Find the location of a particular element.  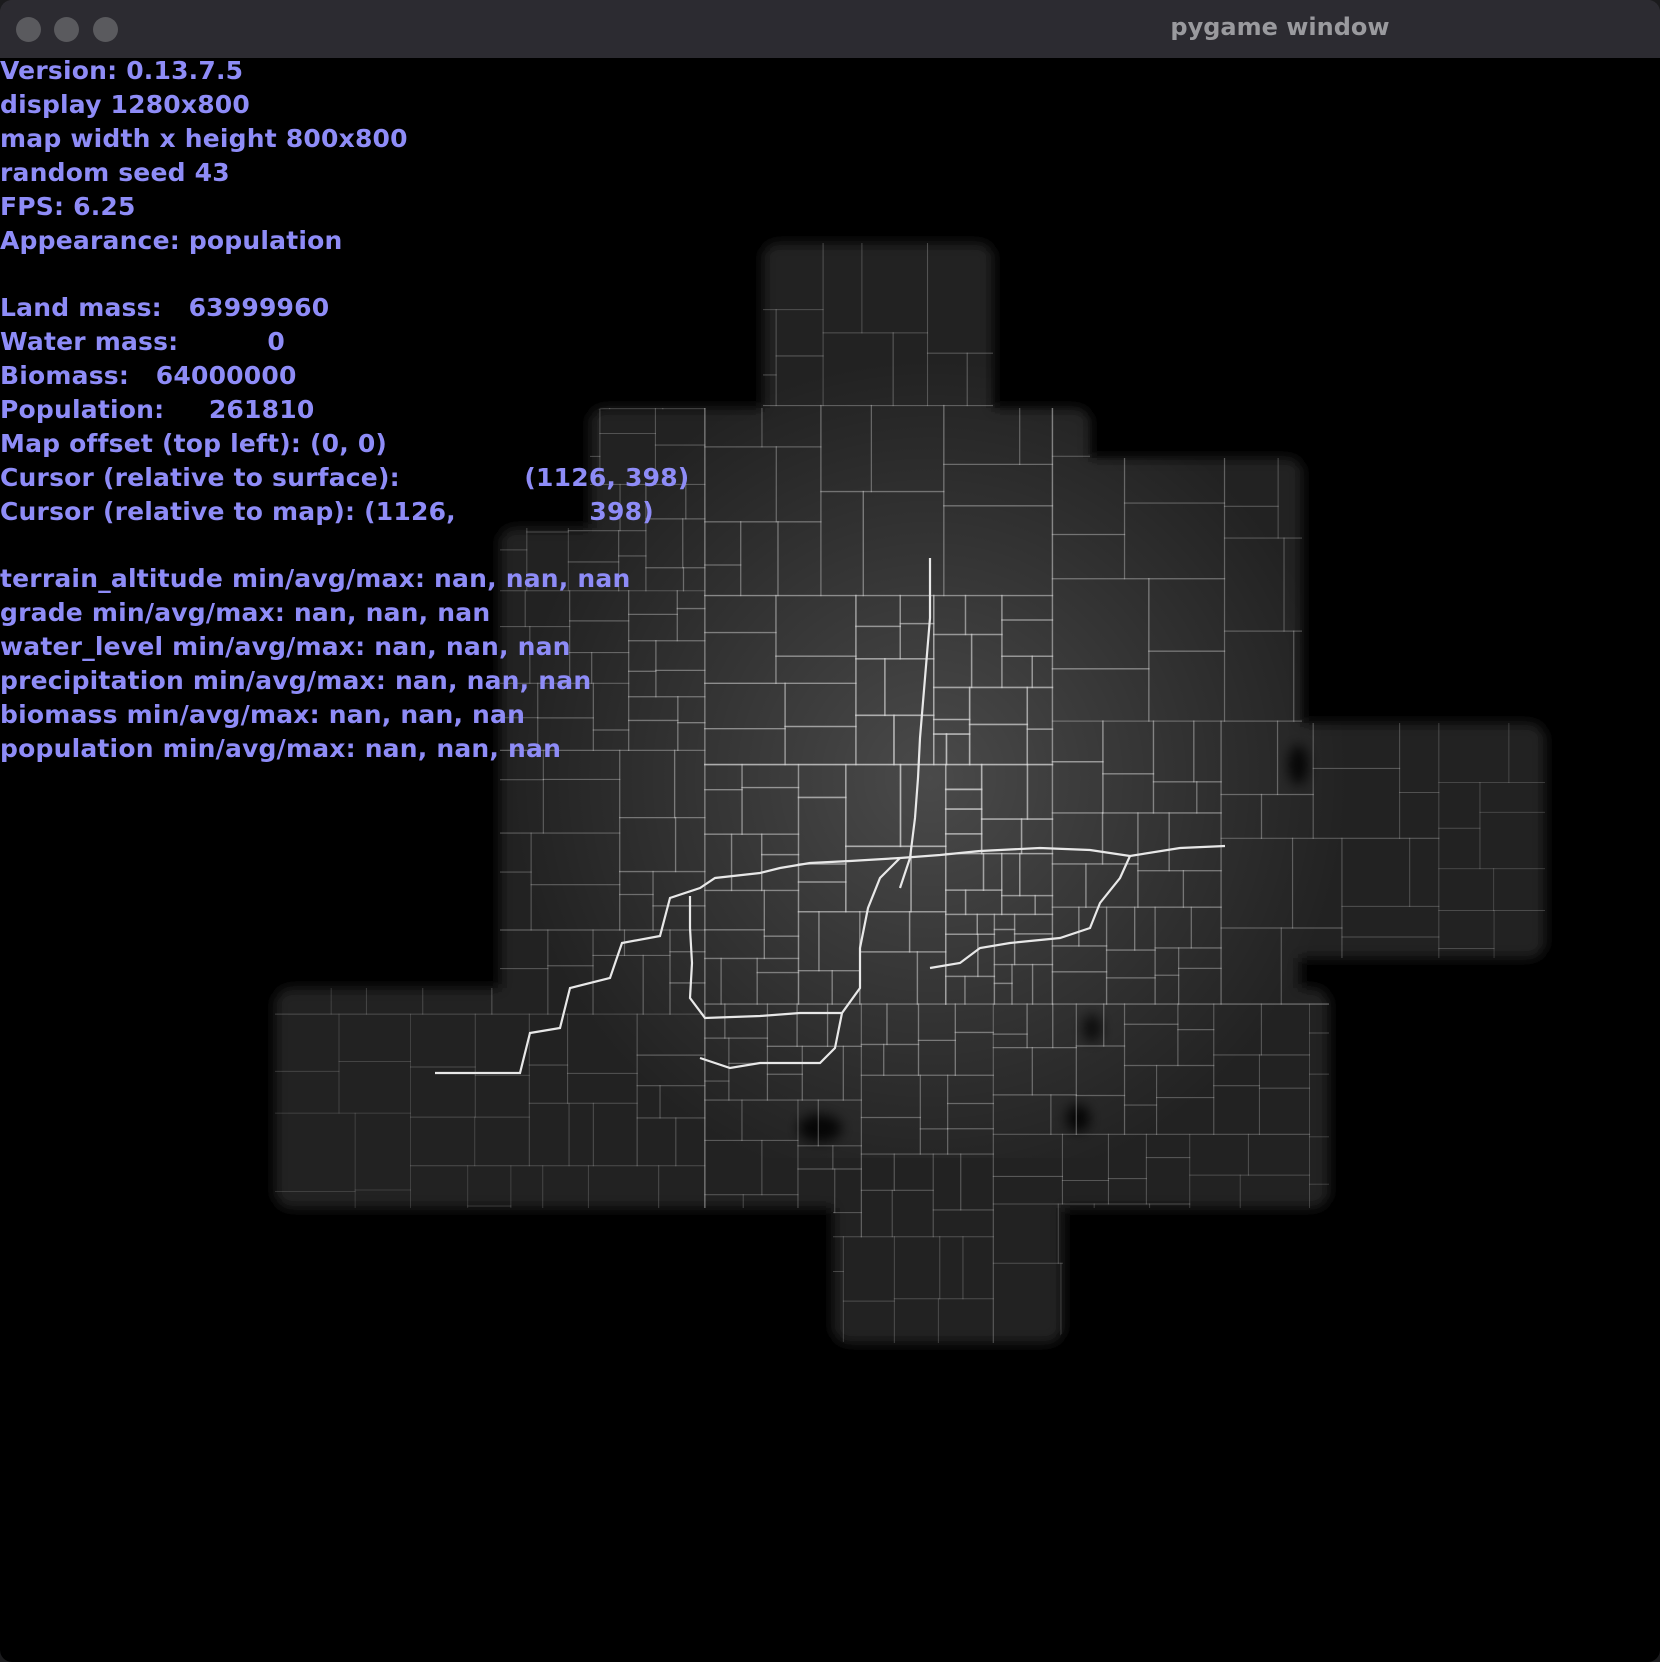

precipitation-stats: precipitation min/avg/max: nan, nan, nan is located at coordinates (296, 680).